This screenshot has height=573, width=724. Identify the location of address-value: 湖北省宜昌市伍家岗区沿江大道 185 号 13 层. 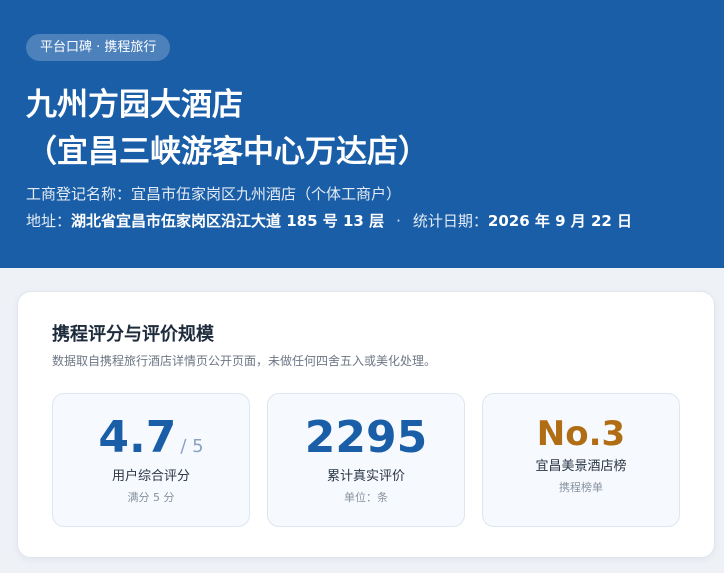
(228, 221).